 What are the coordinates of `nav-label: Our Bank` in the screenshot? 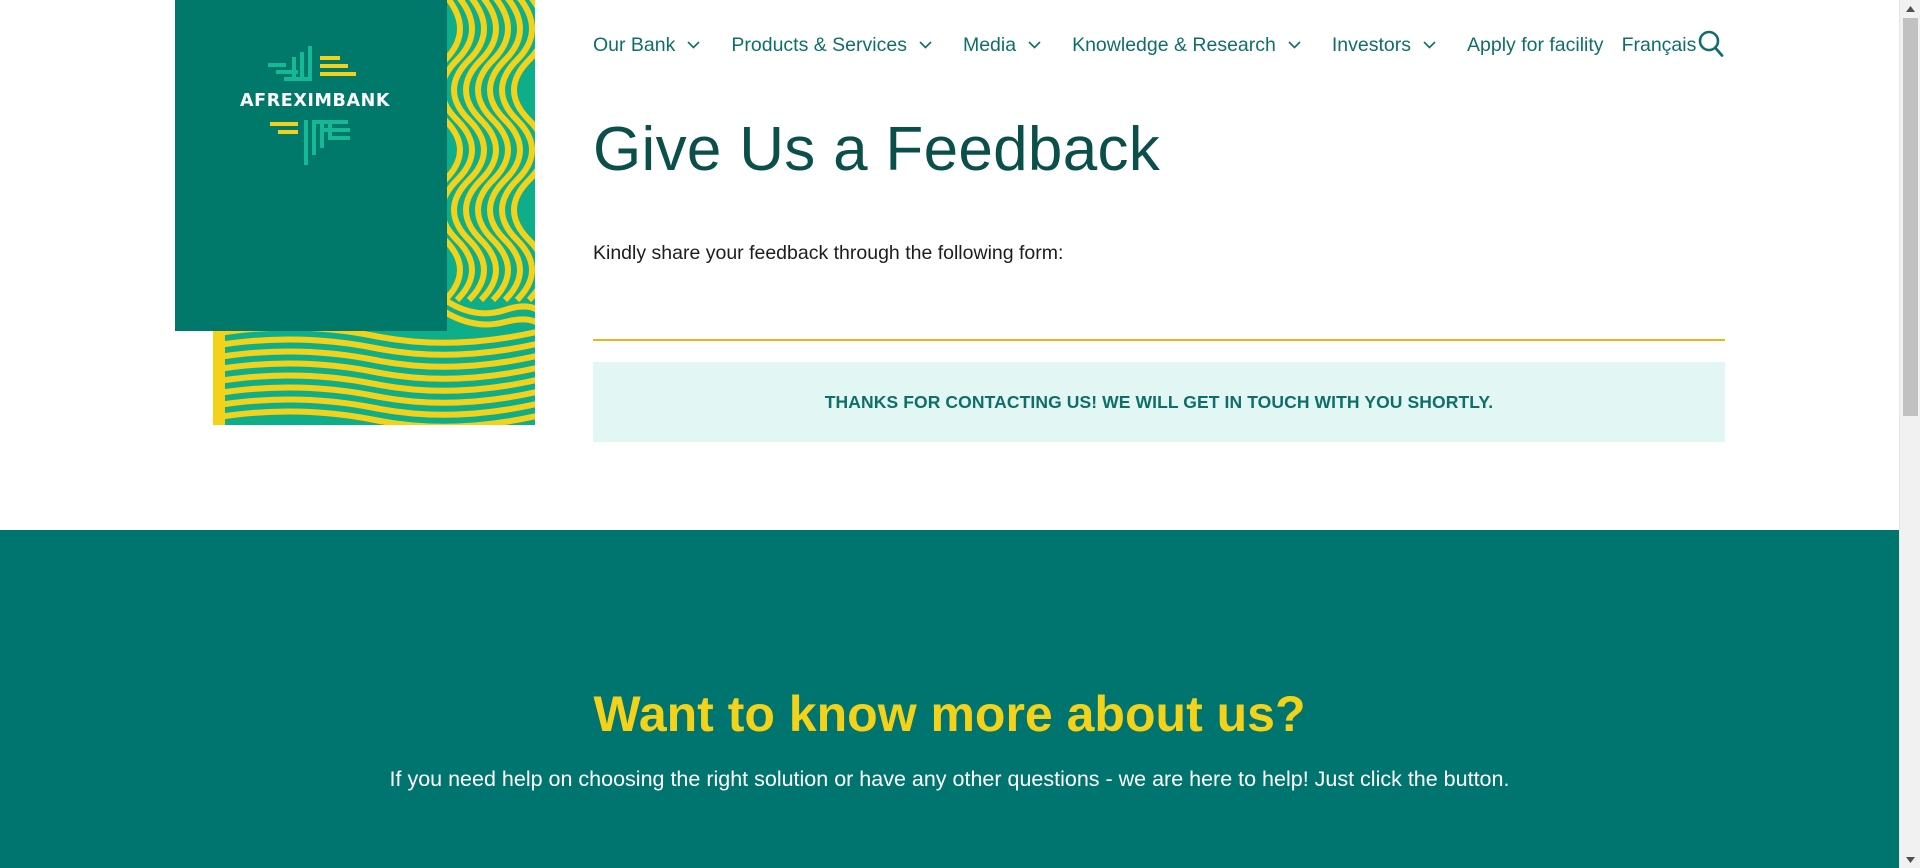 It's located at (634, 44).